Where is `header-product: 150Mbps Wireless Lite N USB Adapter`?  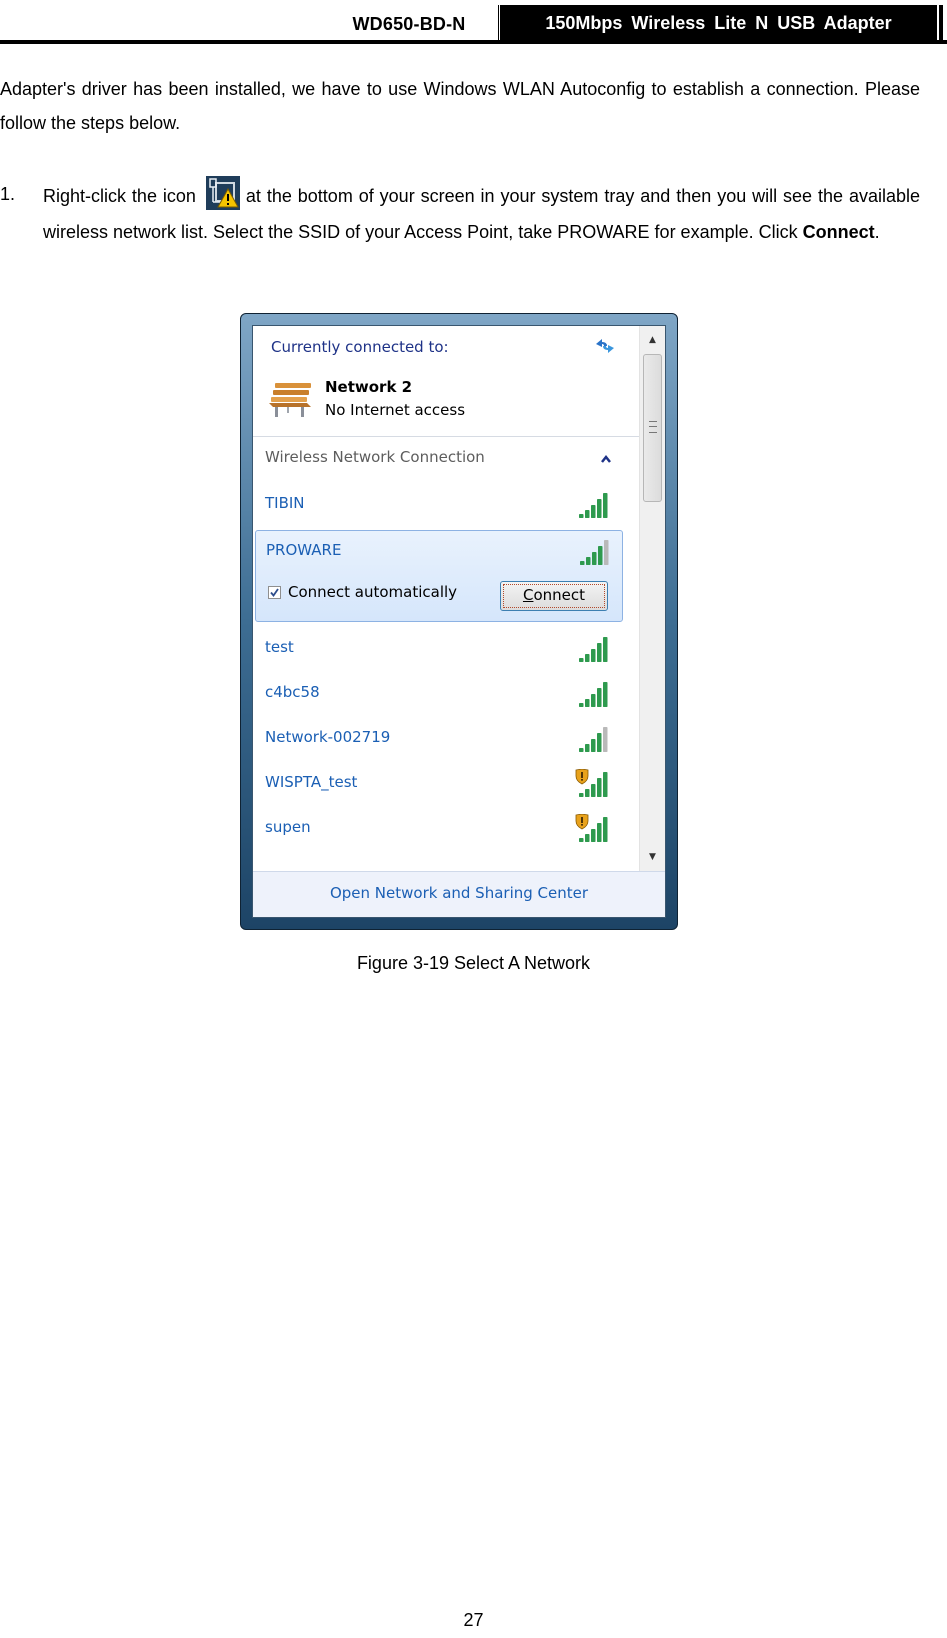 header-product: 150Mbps Wireless Lite N USB Adapter is located at coordinates (718, 23).